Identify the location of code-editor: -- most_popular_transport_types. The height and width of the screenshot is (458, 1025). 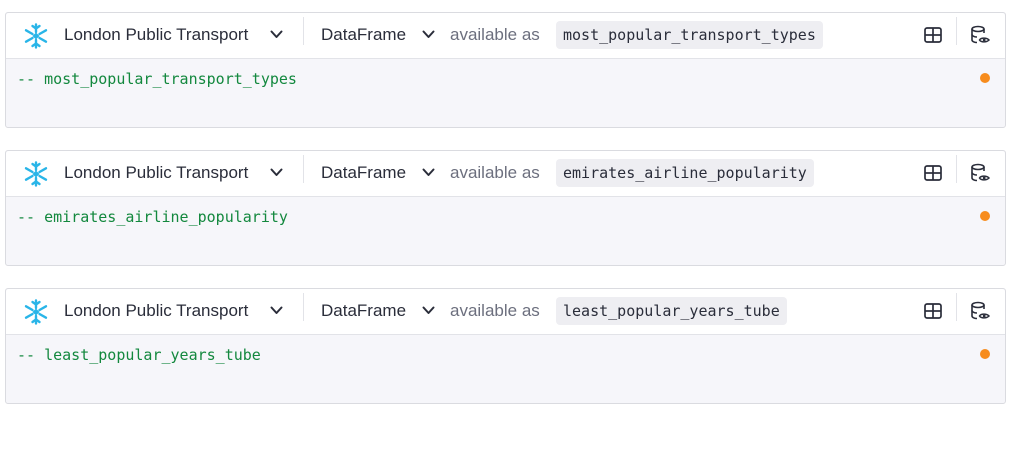
(157, 79).